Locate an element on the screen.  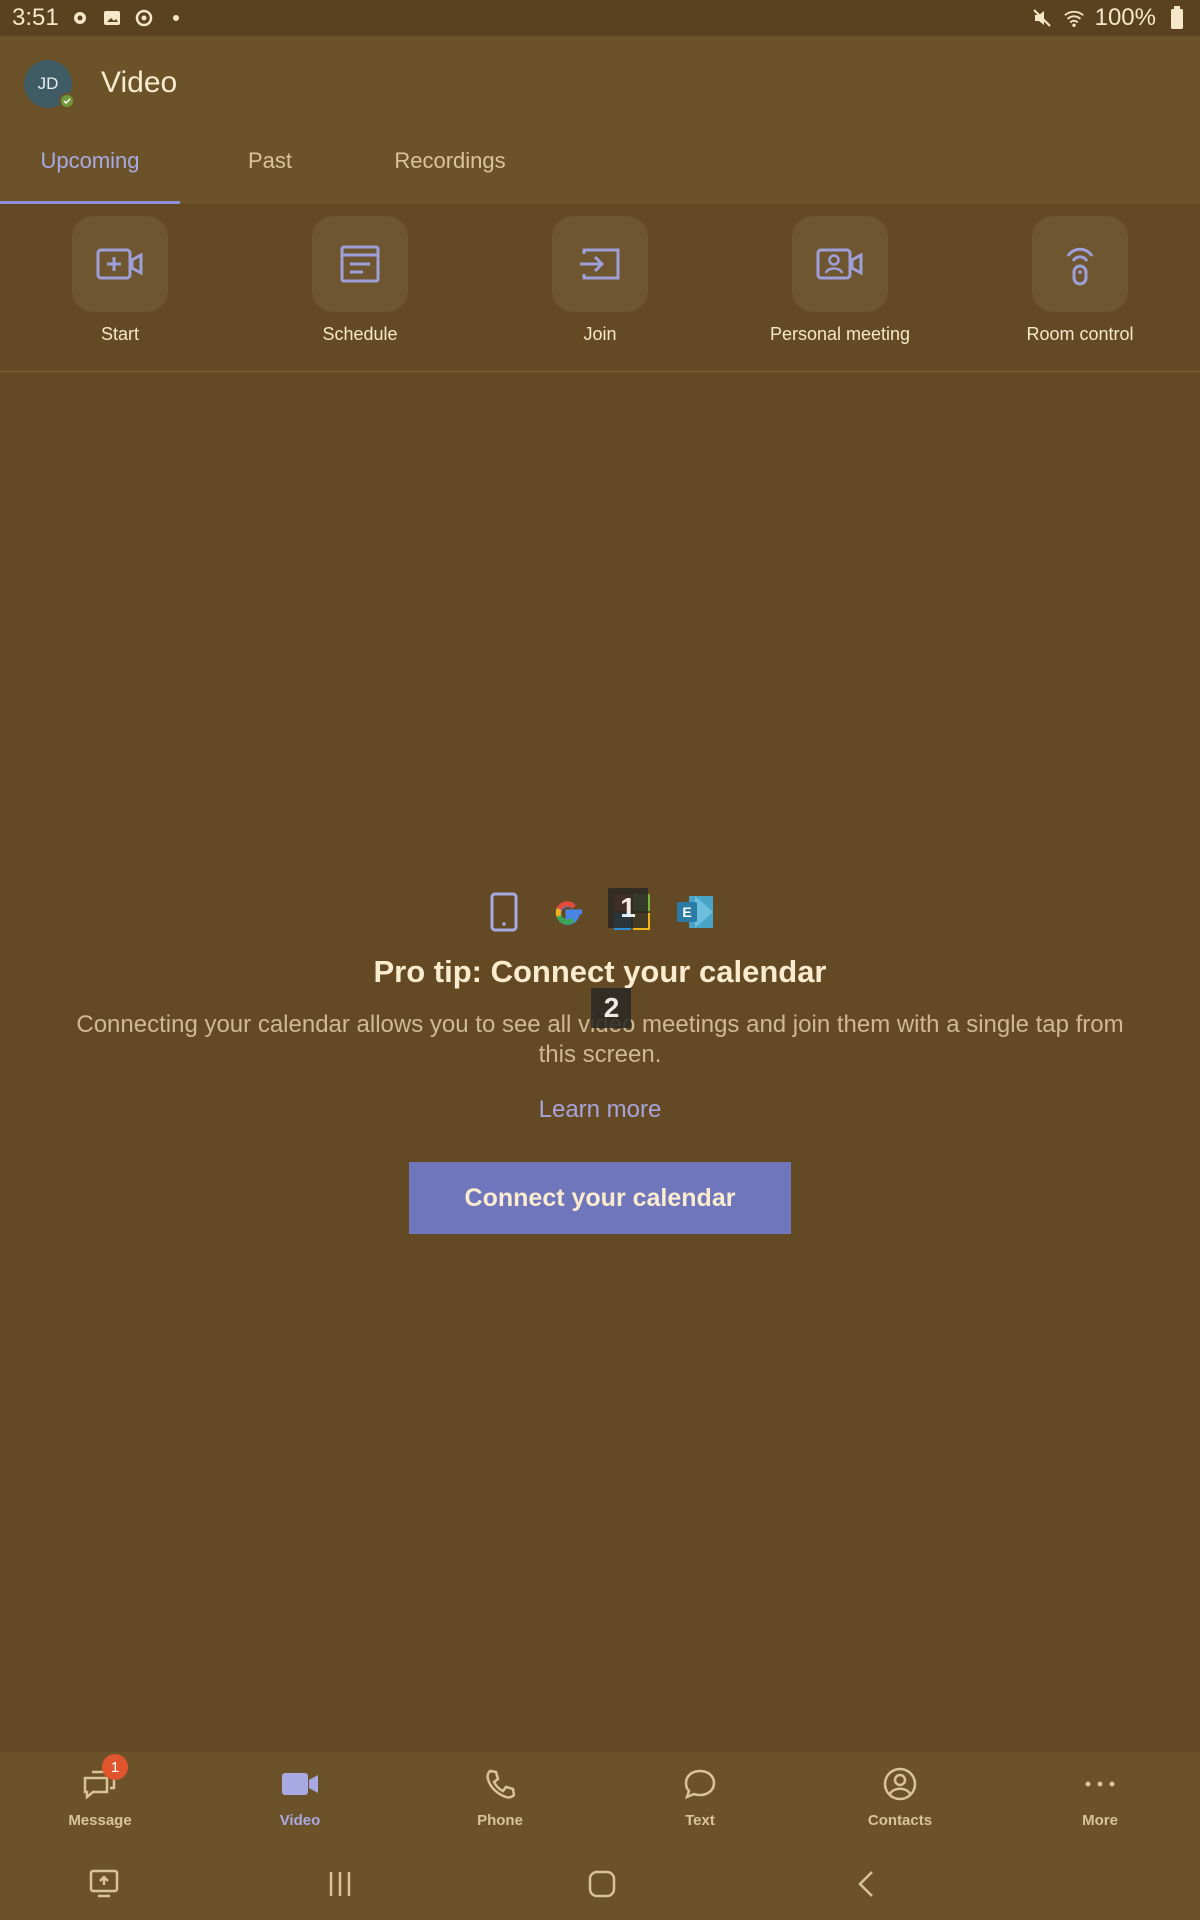
start-meeting-button: Start is located at coordinates (120, 280).